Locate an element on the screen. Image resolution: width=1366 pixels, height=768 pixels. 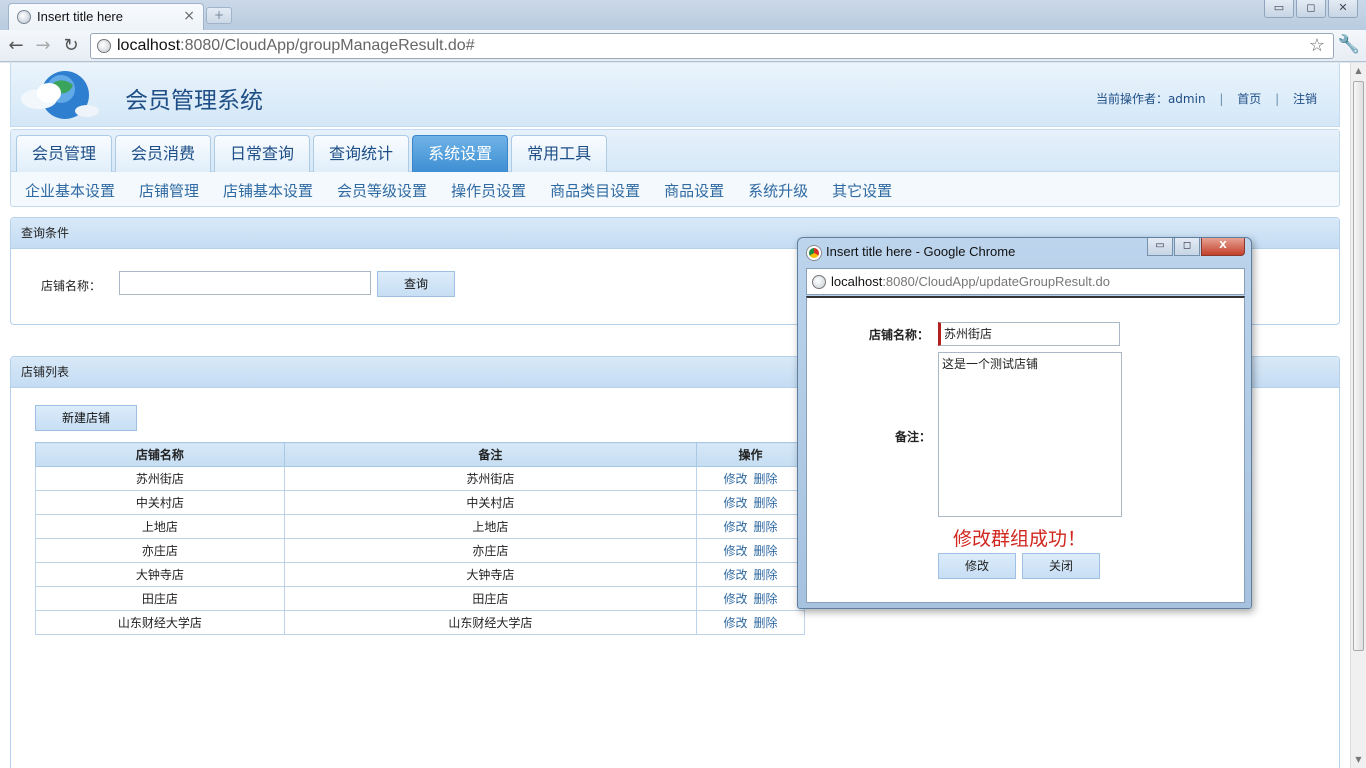
popup-content: 店铺名称： 苏州街店 备注： 这是一个测试店铺 修改群组成功！ 修改 关闭 is located at coordinates (1025, 449).